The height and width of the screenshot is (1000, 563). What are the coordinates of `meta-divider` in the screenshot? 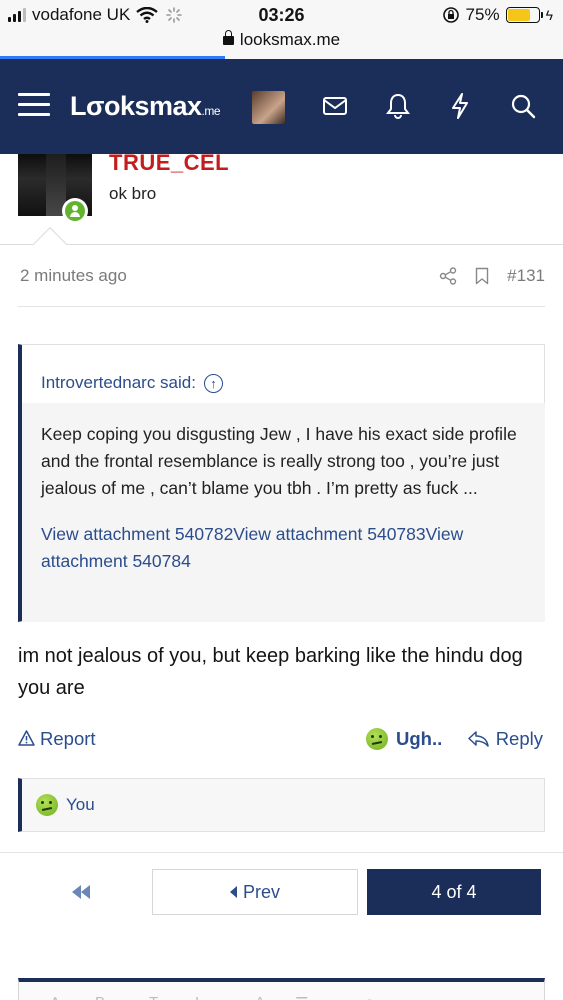 It's located at (281, 306).